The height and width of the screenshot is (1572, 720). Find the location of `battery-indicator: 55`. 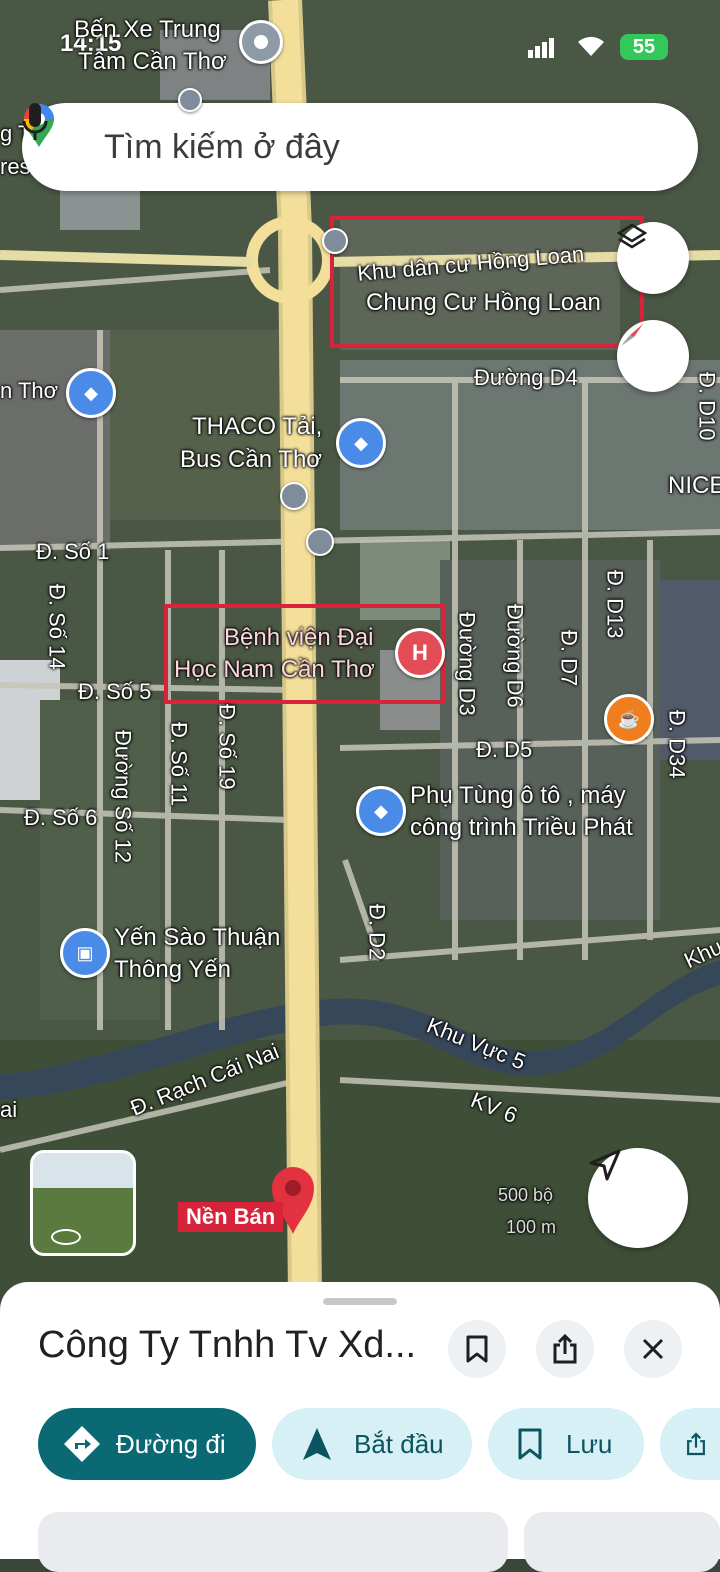

battery-indicator: 55 is located at coordinates (644, 47).